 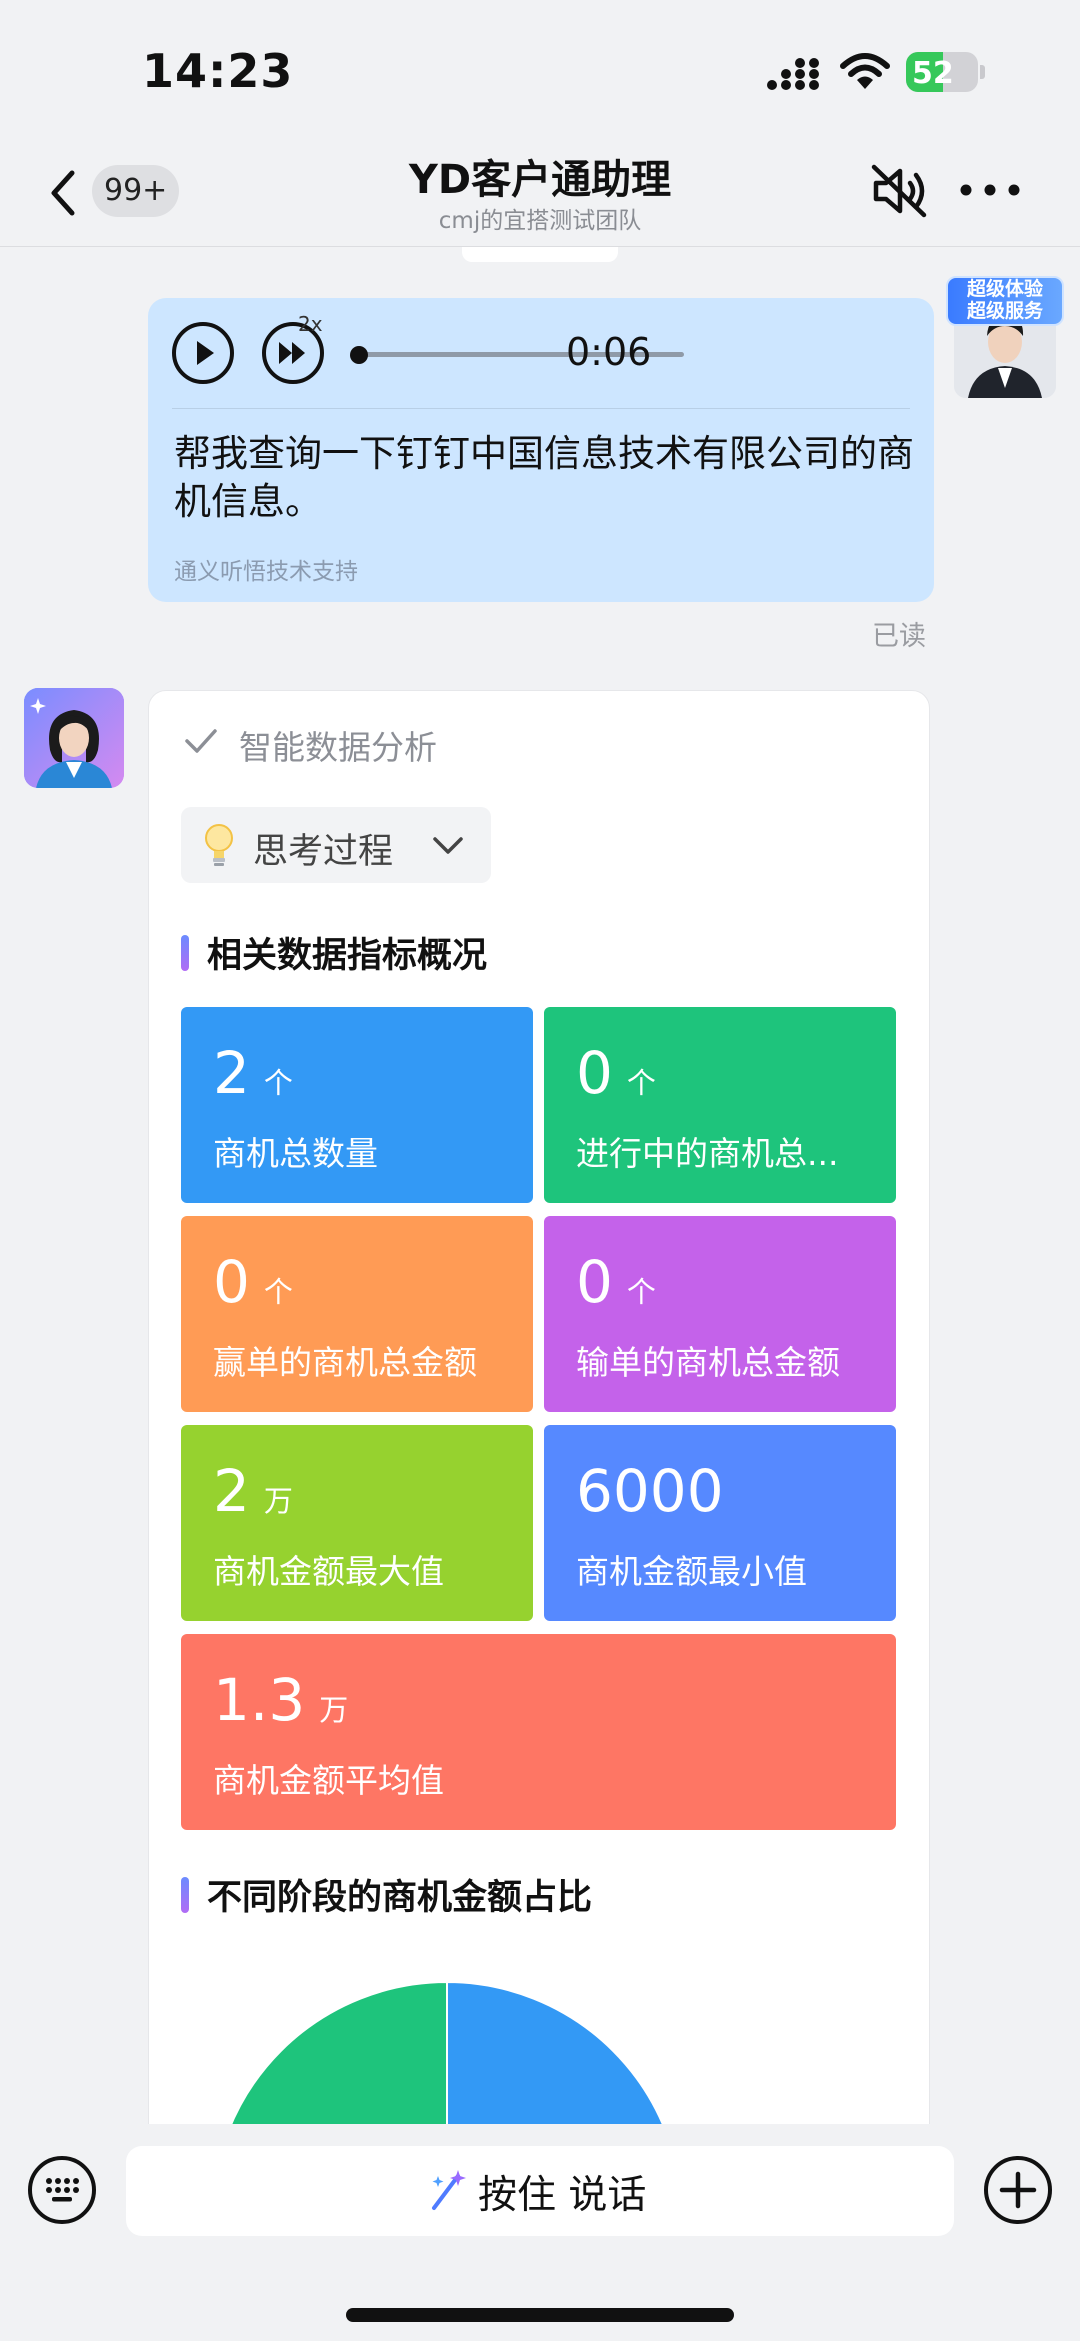 I want to click on bot-avatar, so click(x=74, y=738).